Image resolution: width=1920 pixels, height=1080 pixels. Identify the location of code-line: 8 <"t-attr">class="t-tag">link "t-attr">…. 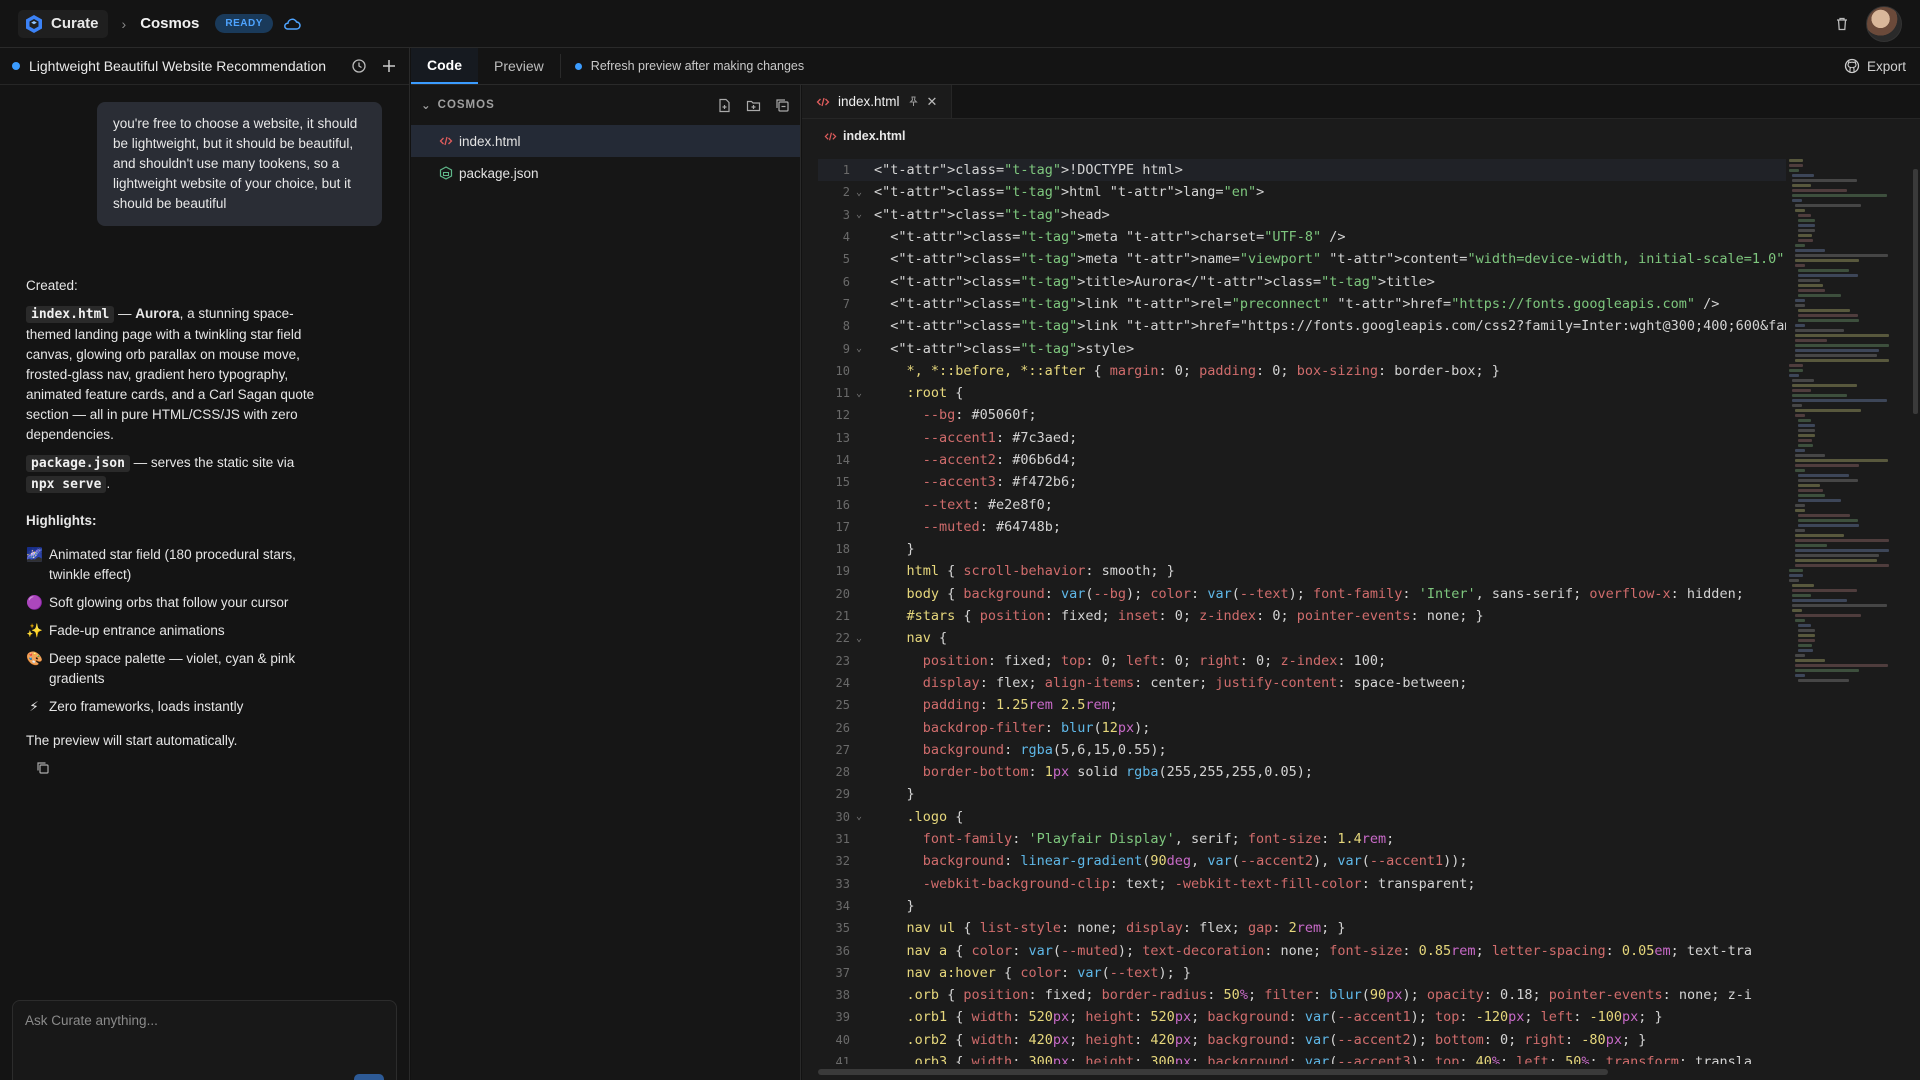
(1302, 326).